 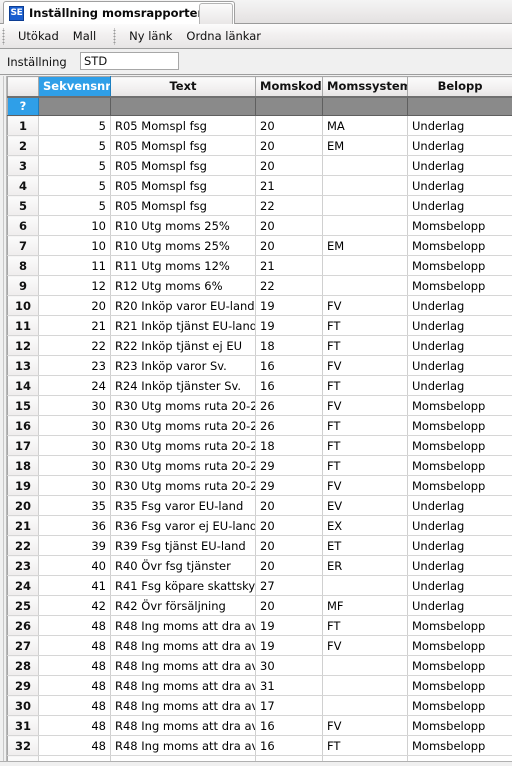 I want to click on cell-sekvensnr: 11, so click(x=74, y=265).